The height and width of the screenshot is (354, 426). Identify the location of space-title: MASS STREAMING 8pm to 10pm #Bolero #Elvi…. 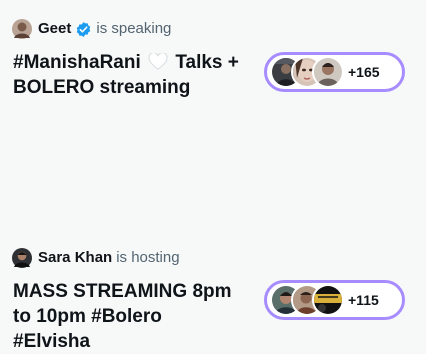
(135, 316).